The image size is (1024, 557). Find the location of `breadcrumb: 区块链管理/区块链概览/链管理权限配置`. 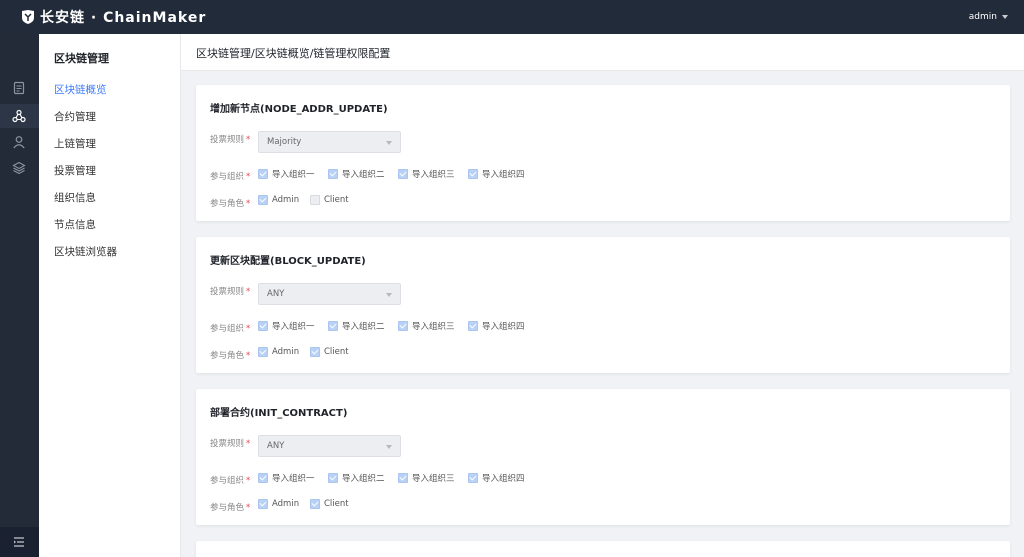

breadcrumb: 区块链管理/区块链概览/链管理权限配置 is located at coordinates (293, 53).